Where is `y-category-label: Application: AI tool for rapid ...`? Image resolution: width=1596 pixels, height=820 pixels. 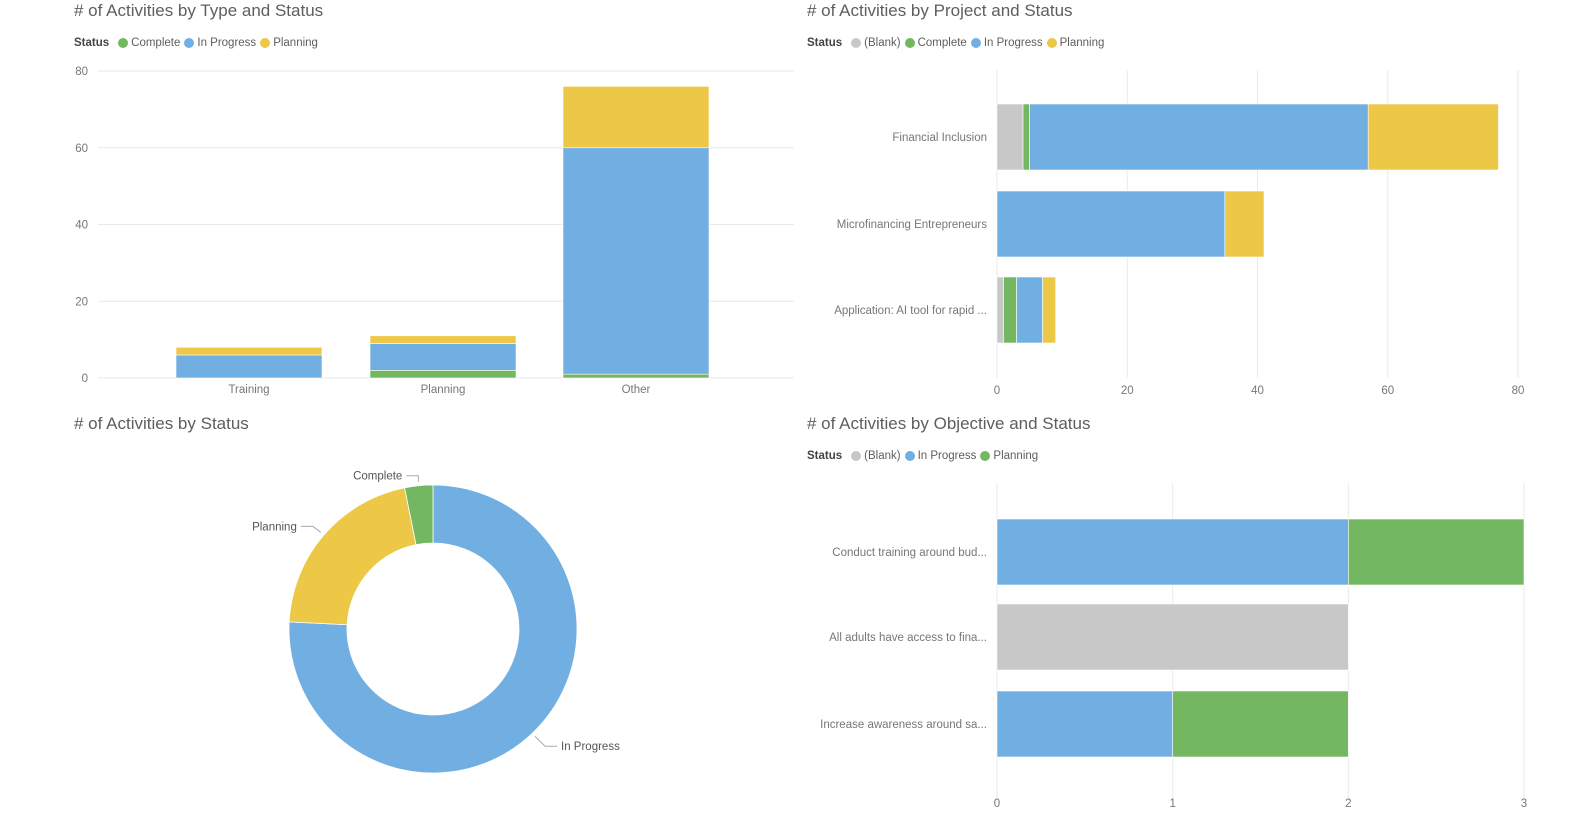
y-category-label: Application: AI tool for rapid ... is located at coordinates (910, 311).